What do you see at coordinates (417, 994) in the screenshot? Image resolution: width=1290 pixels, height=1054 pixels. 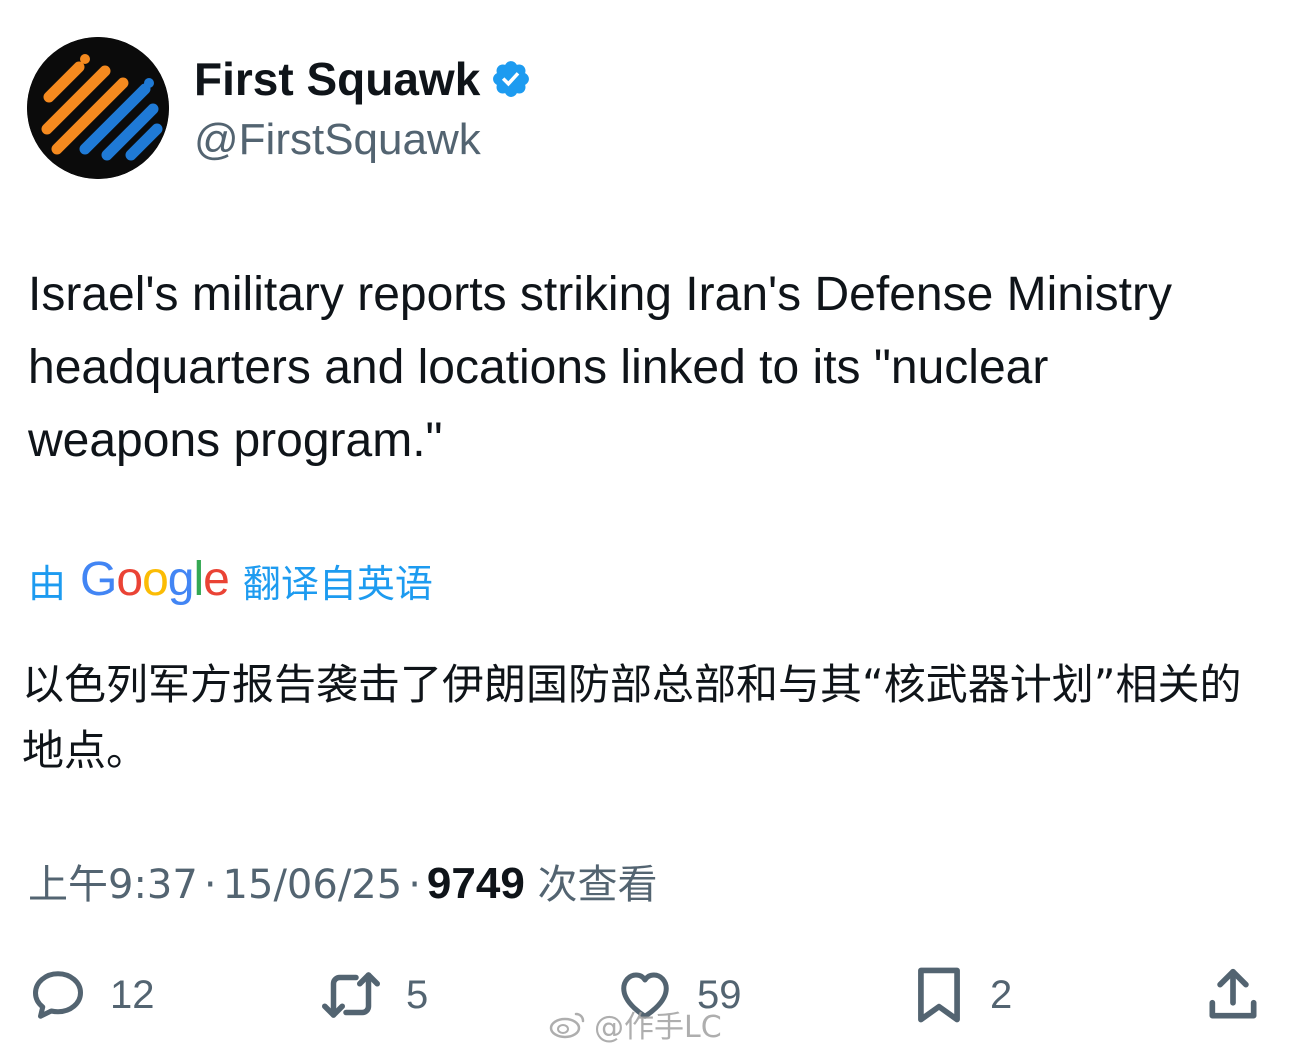 I see `retweet-count: 5` at bounding box center [417, 994].